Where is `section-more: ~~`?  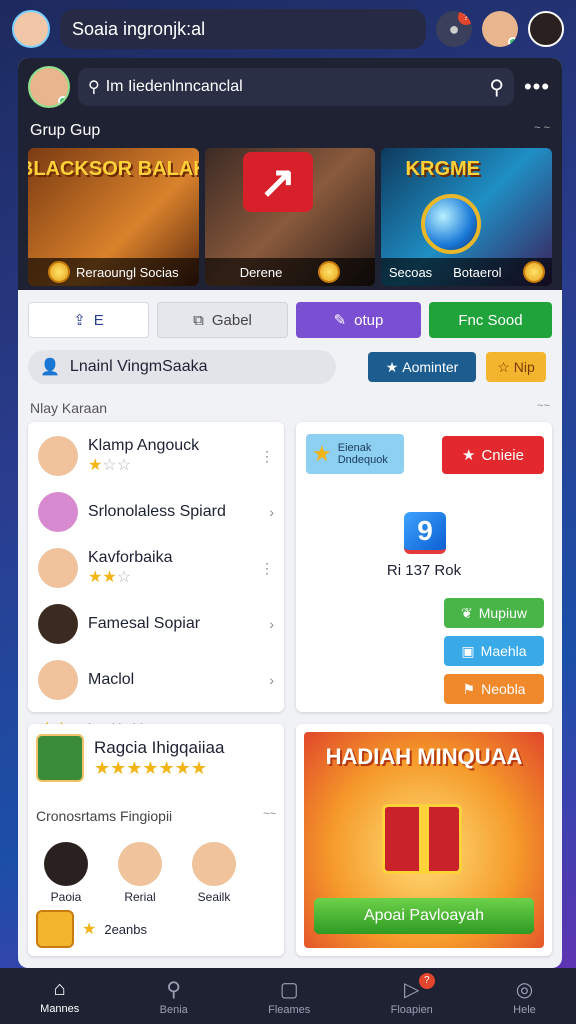
section-more: ~~ is located at coordinates (543, 408).